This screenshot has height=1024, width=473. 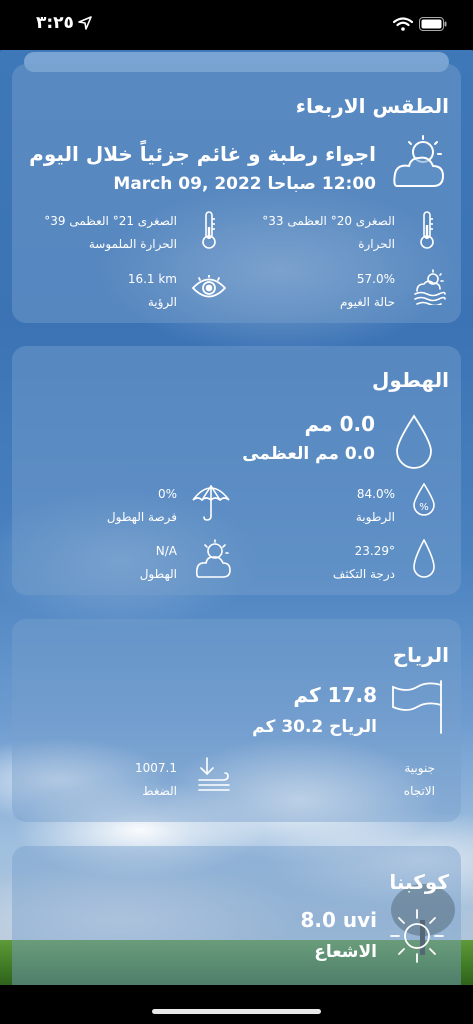 I want to click on eye-icon, so click(x=209, y=288).